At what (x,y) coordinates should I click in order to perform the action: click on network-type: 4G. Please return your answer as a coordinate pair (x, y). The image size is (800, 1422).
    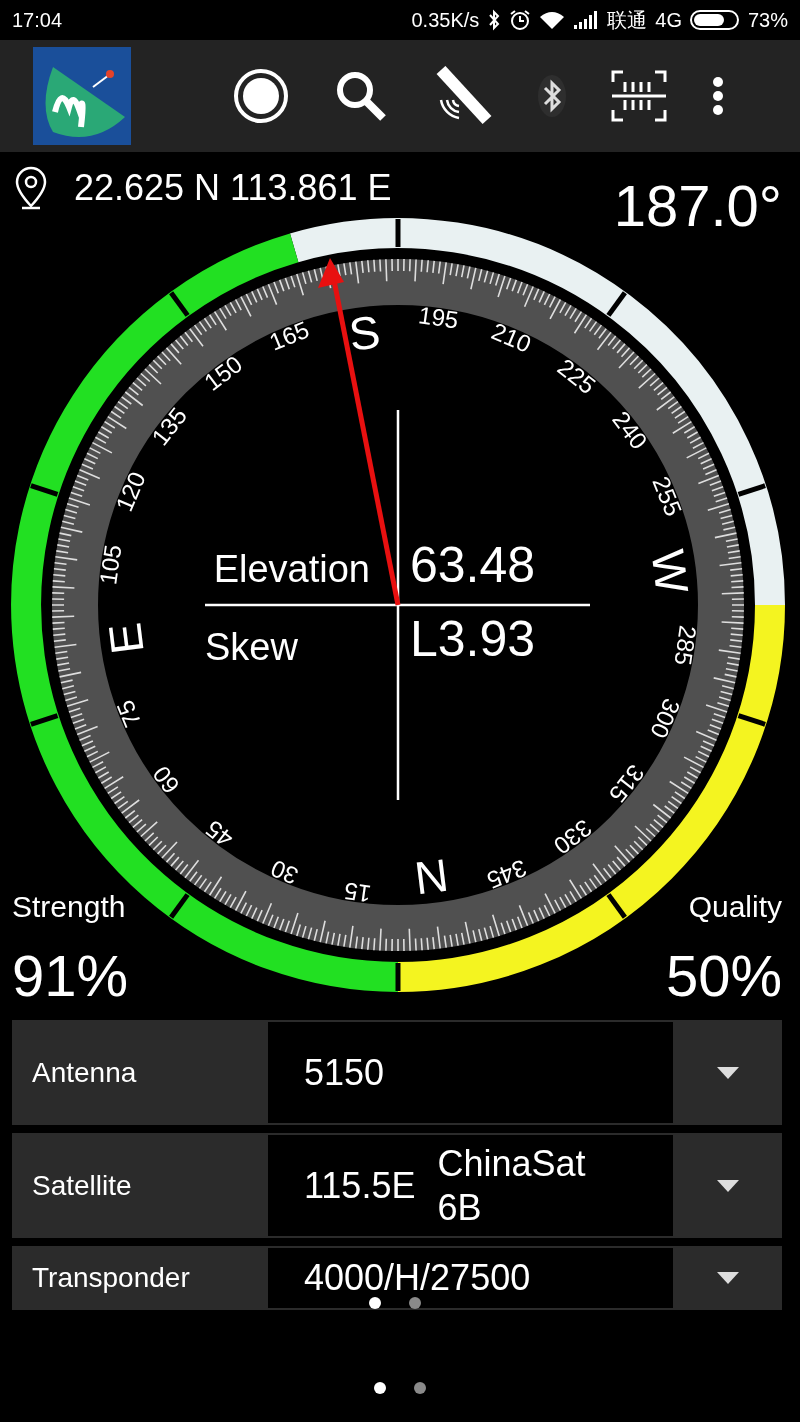
    Looking at the image, I should click on (668, 20).